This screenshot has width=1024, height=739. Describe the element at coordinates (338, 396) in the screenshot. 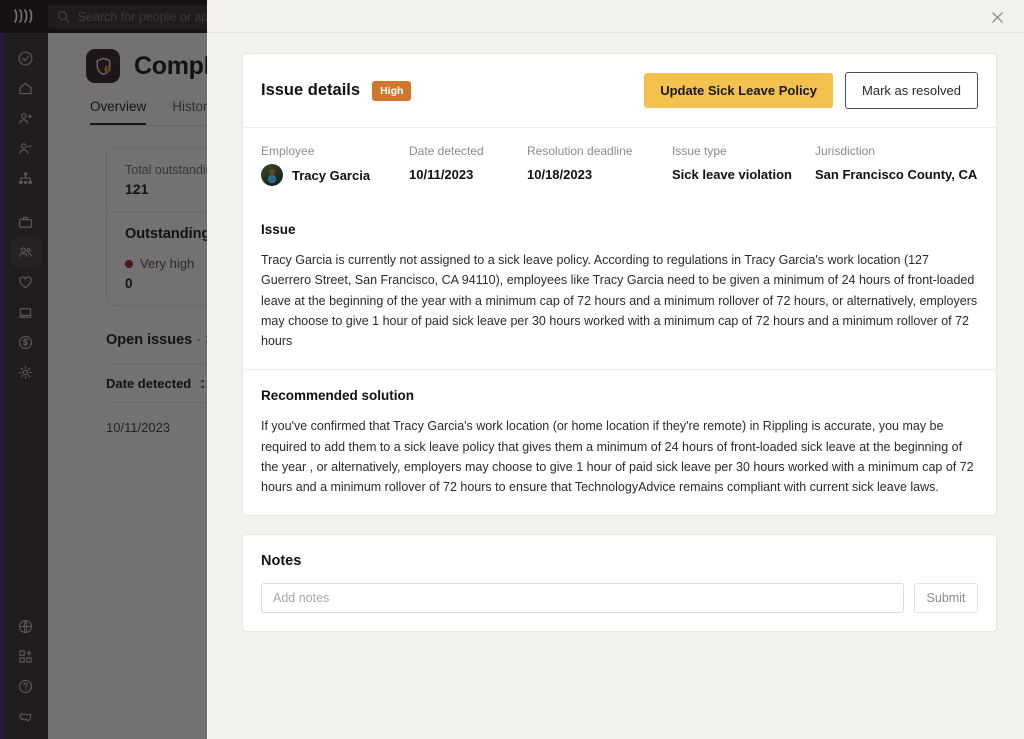

I see `recommended-solution-title: Recommended solution` at that location.